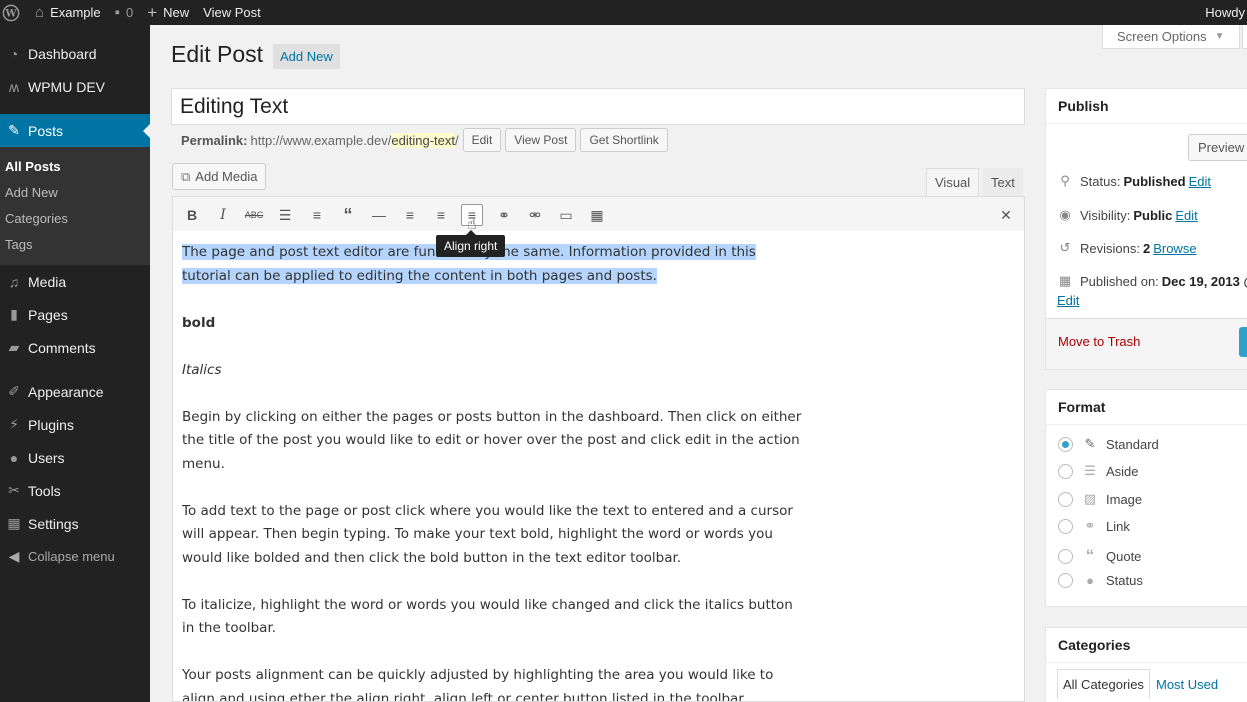 This screenshot has width=1247, height=702. What do you see at coordinates (410, 215) in the screenshot?
I see `align-left-icon: ≡` at bounding box center [410, 215].